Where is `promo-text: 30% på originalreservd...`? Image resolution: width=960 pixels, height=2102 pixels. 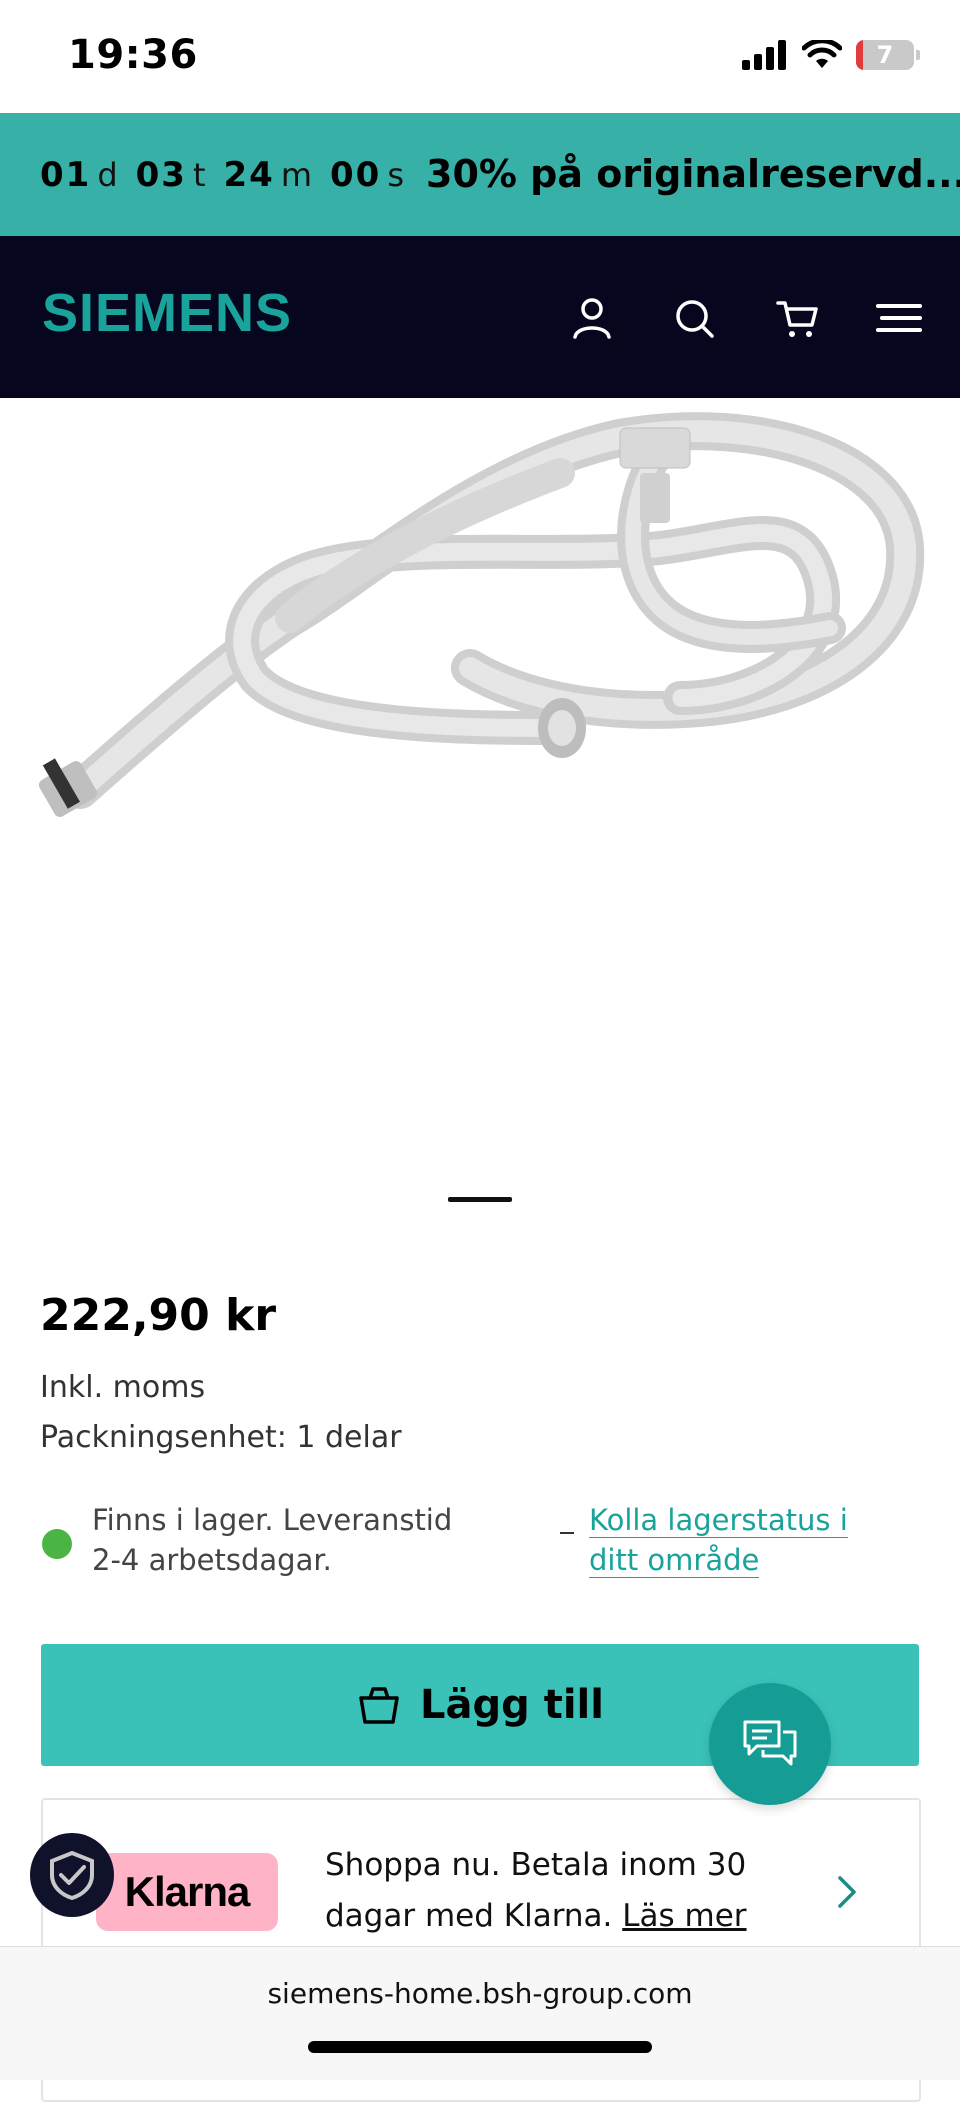
promo-text: 30% på originalreservd... is located at coordinates (693, 174).